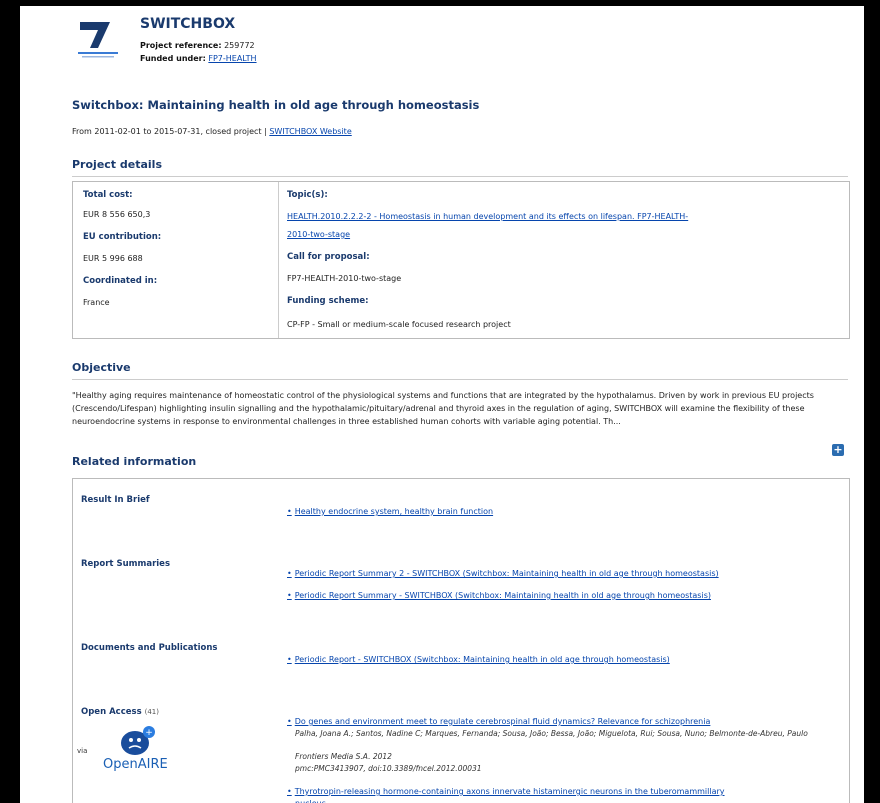 This screenshot has width=880, height=803. I want to click on openaire-logo: via + OpenAIRE, so click(128, 747).